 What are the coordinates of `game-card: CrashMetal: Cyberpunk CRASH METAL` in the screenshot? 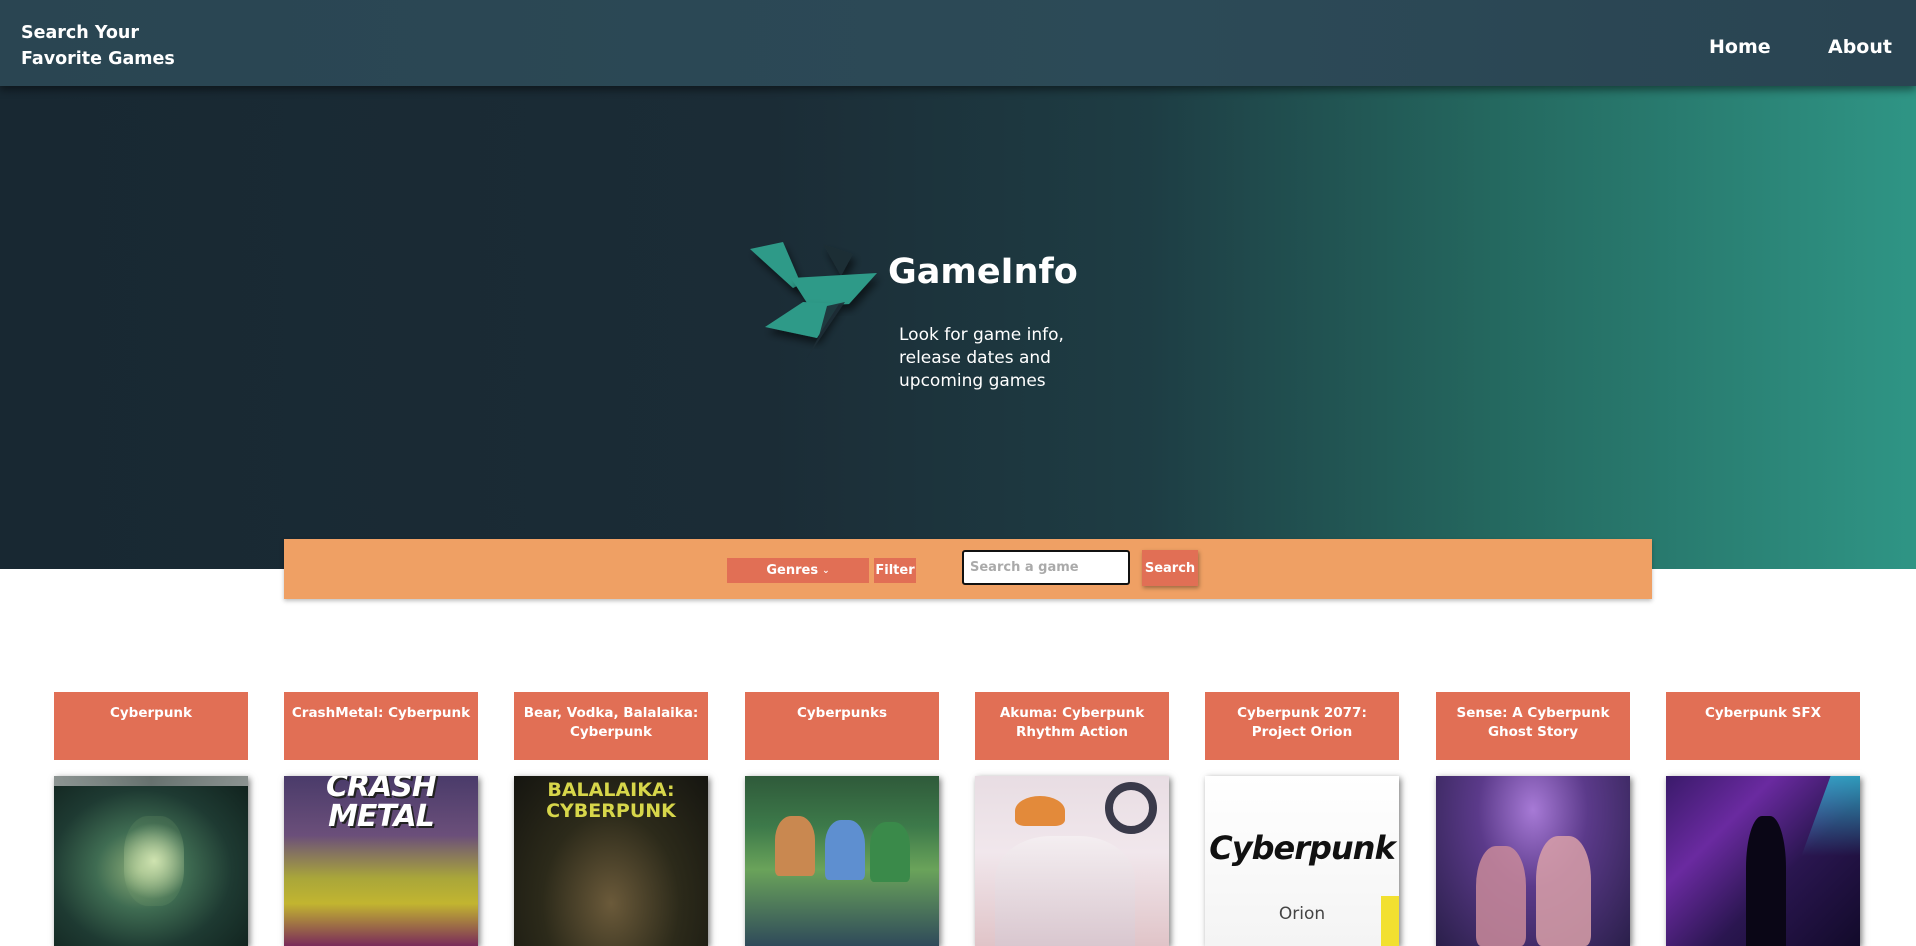 It's located at (381, 819).